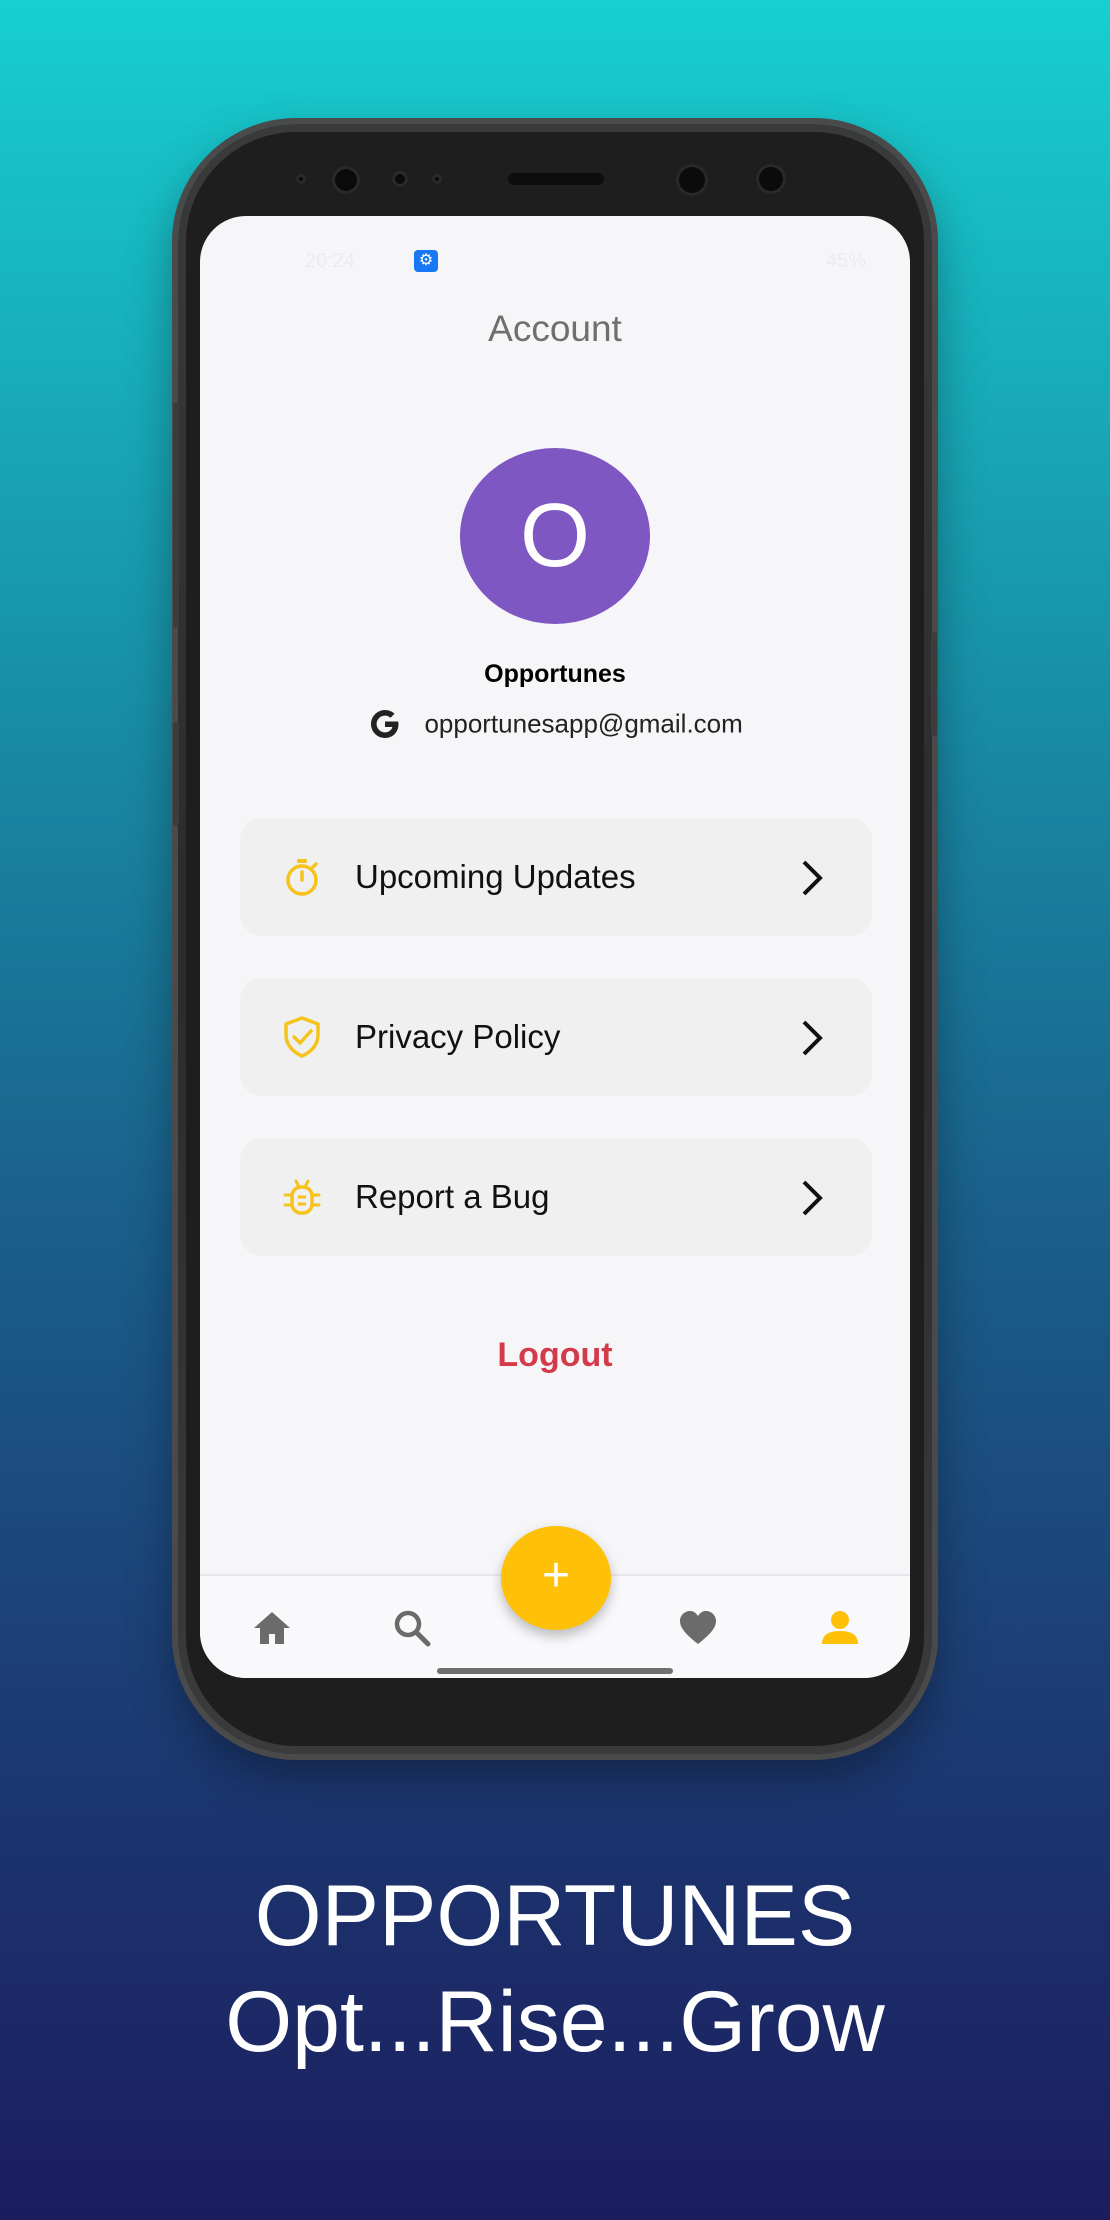  I want to click on status-bar: 20:24 ⚙ 45%, so click(555, 264).